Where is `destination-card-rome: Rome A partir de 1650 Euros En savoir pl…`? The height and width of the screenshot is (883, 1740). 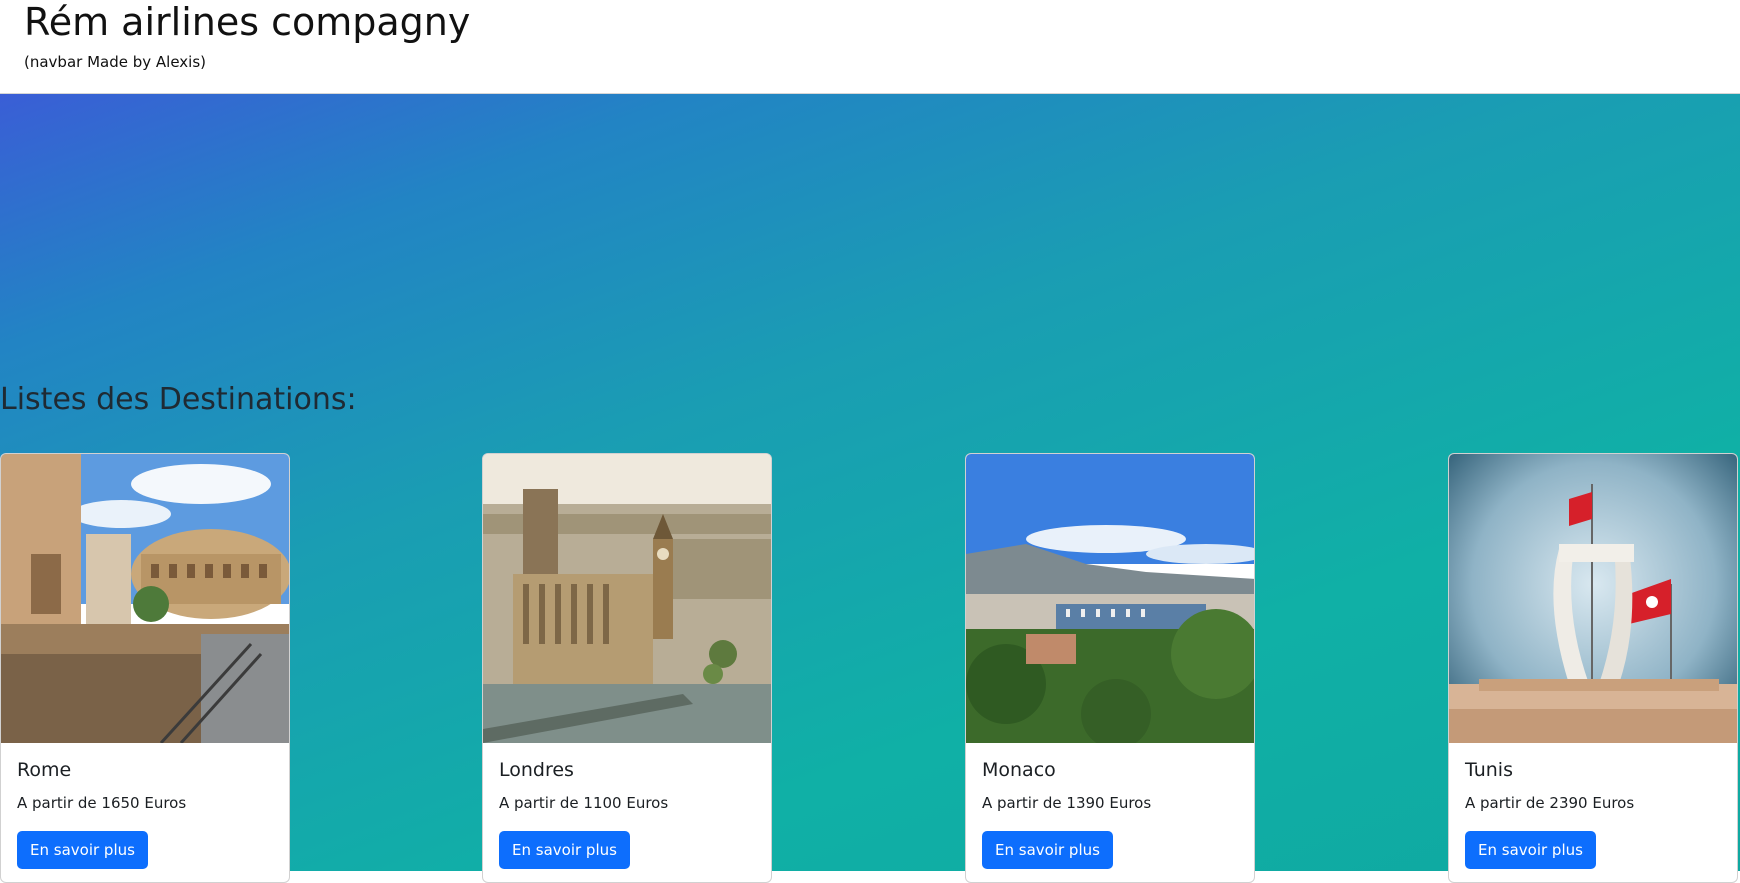 destination-card-rome: Rome A partir de 1650 Euros En savoir pl… is located at coordinates (145, 668).